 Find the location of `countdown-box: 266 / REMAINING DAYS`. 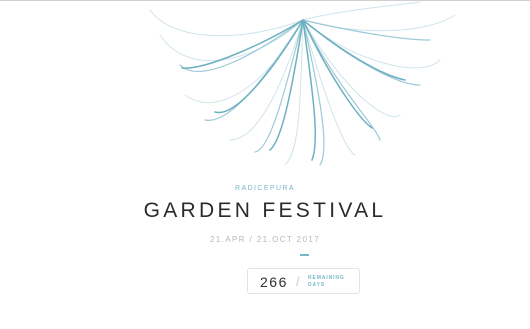

countdown-box: 266 / REMAINING DAYS is located at coordinates (303, 281).